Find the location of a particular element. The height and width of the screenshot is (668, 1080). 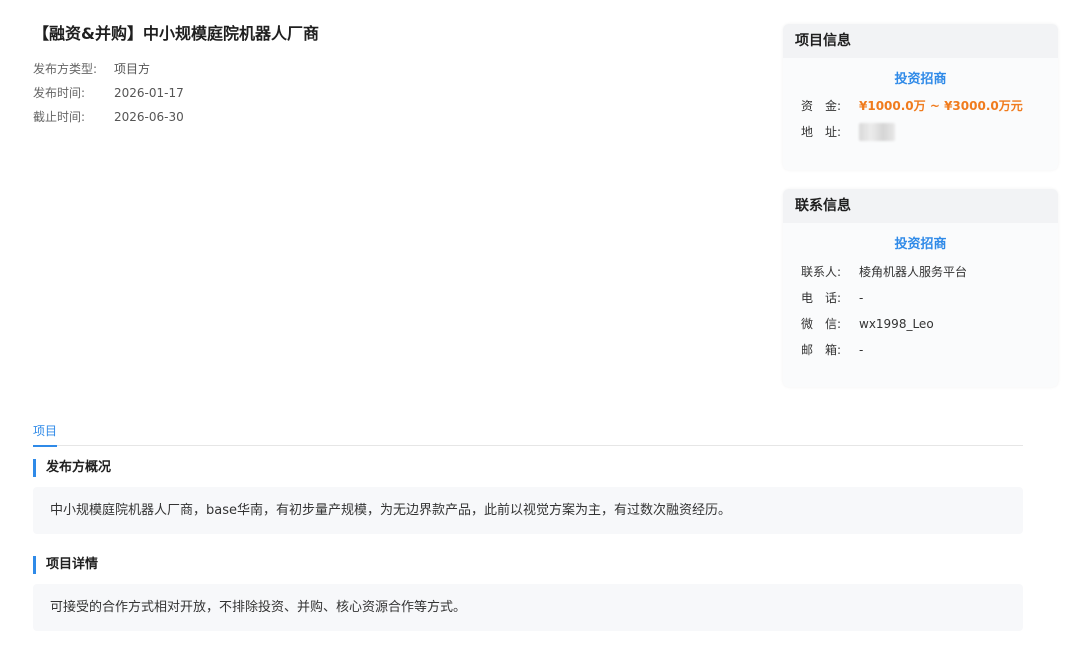

tab-project: 项目 is located at coordinates (45, 434).